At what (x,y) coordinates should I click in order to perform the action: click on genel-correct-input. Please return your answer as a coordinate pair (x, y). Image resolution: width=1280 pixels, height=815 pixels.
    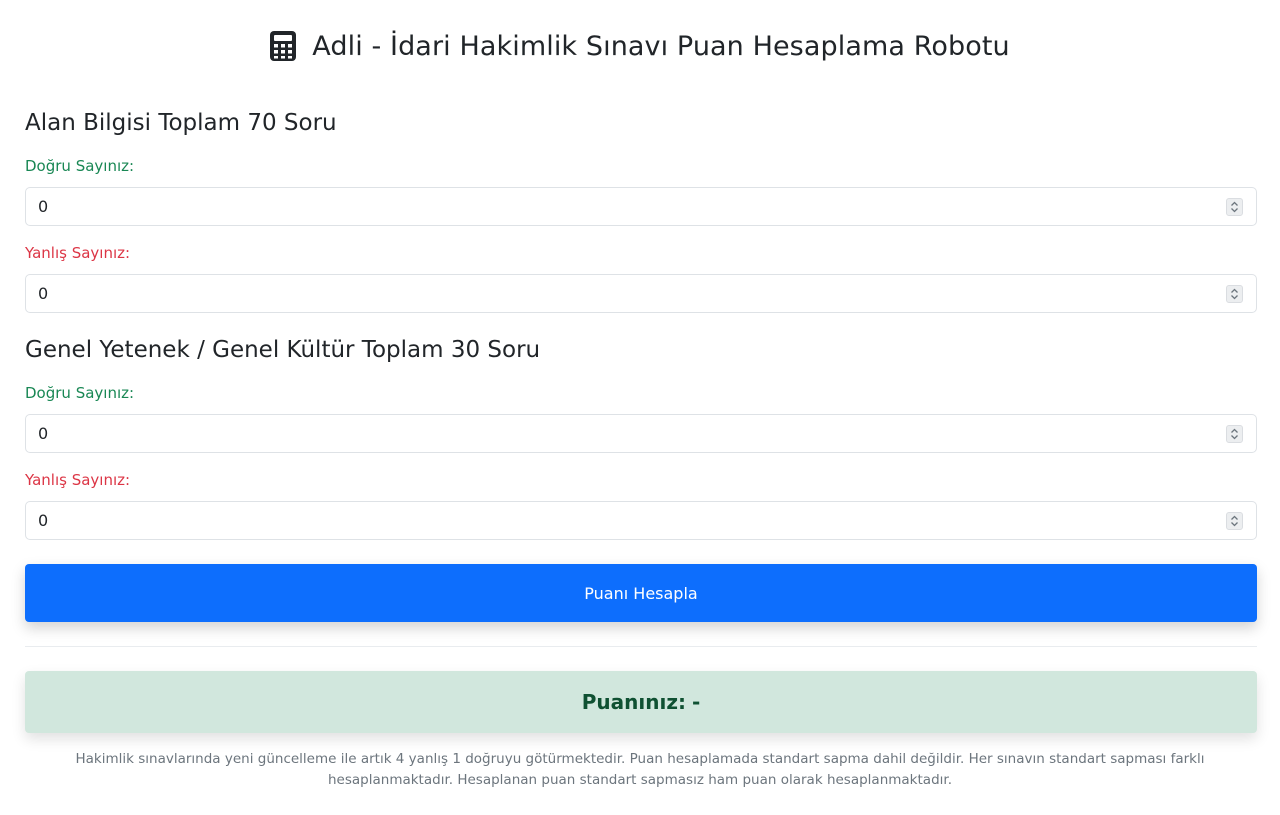
    Looking at the image, I should click on (641, 433).